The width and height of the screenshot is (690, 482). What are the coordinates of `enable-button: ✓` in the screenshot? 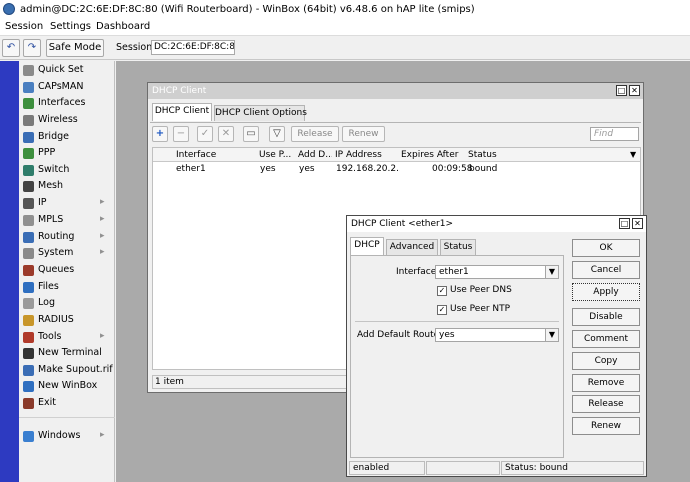 It's located at (205, 134).